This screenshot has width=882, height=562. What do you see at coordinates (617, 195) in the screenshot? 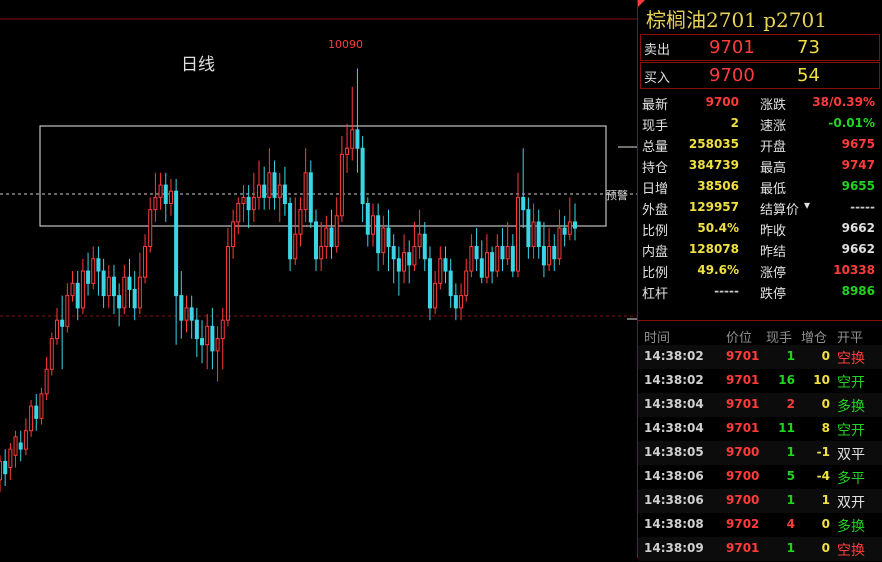
I see `alert-label: 预警` at bounding box center [617, 195].